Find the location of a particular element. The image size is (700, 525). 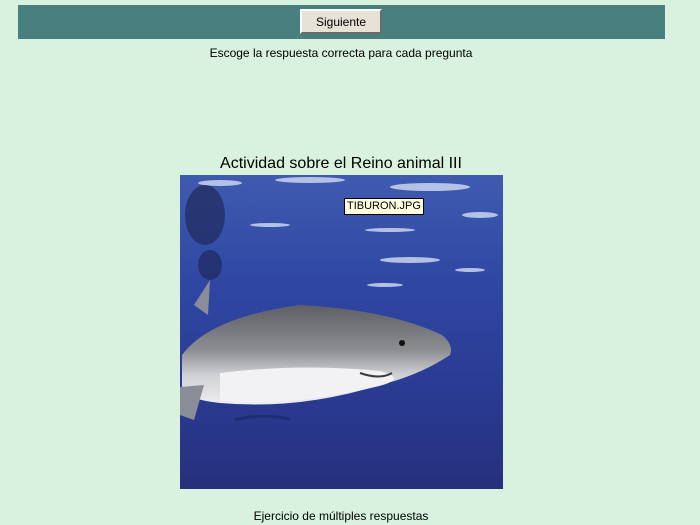

image-tooltip: TIBURON.JPG is located at coordinates (384, 206).